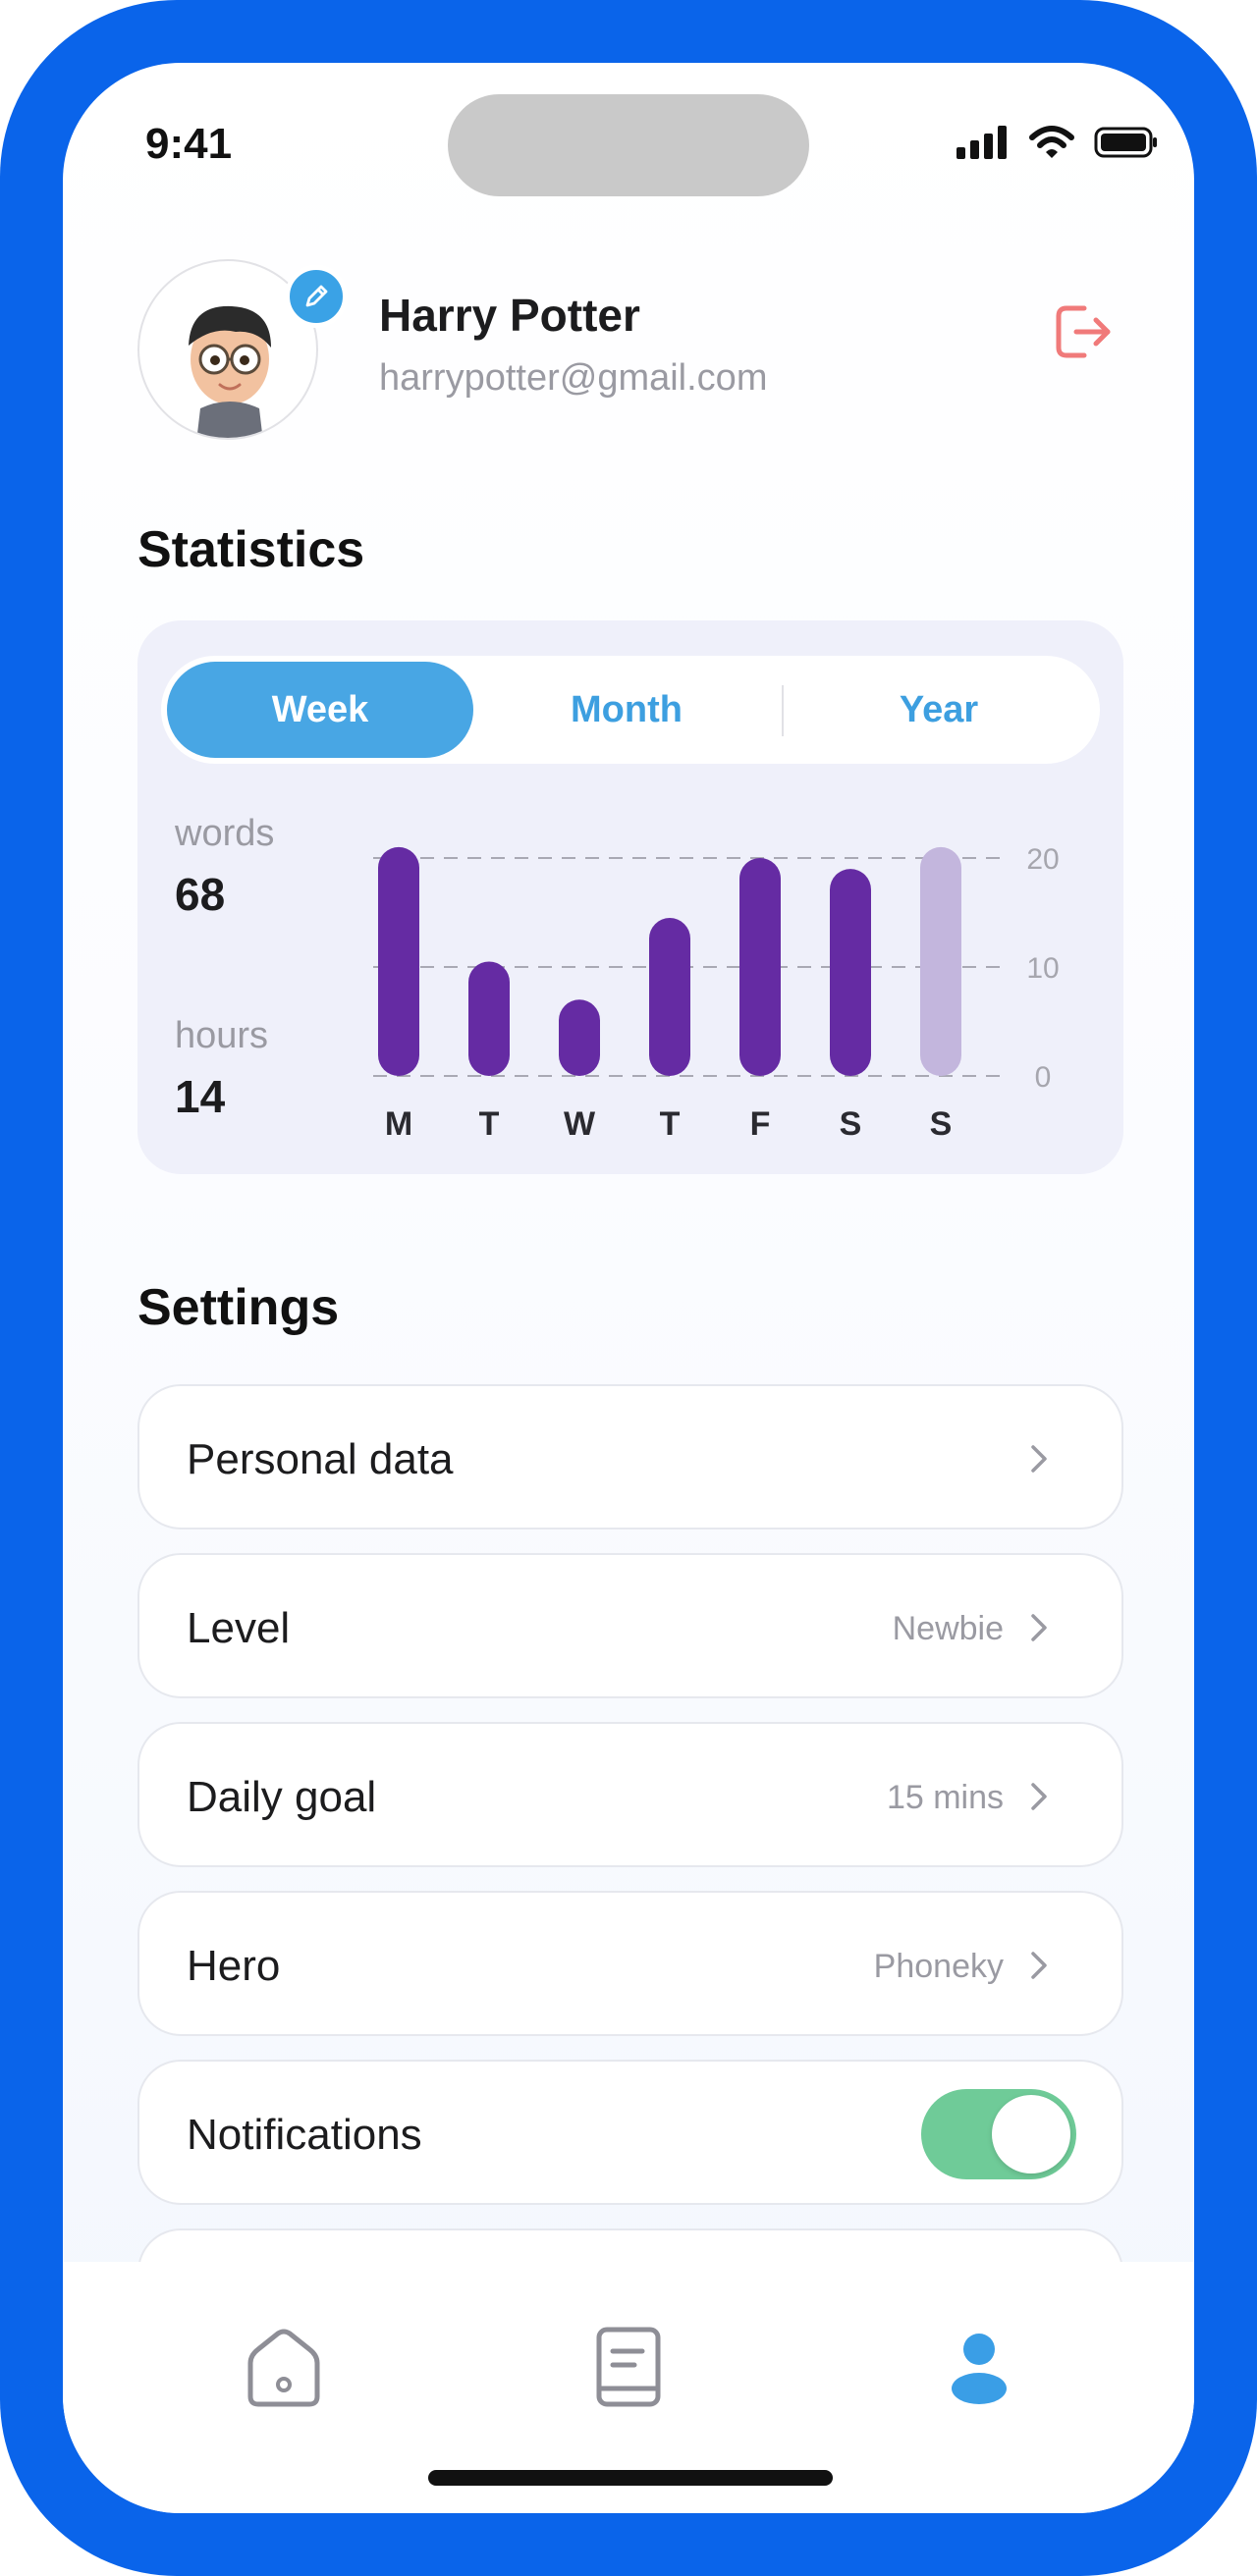 The height and width of the screenshot is (2576, 1257). I want to click on user-name: Harry Potter, so click(509, 315).